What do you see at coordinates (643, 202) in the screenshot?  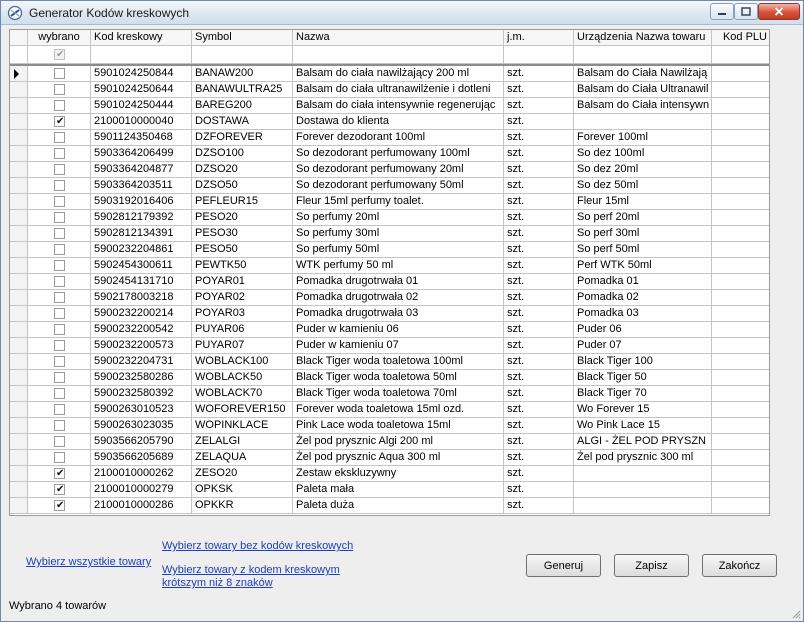 I see `cell-urzadzenia-nazwa: Fleur 15ml` at bounding box center [643, 202].